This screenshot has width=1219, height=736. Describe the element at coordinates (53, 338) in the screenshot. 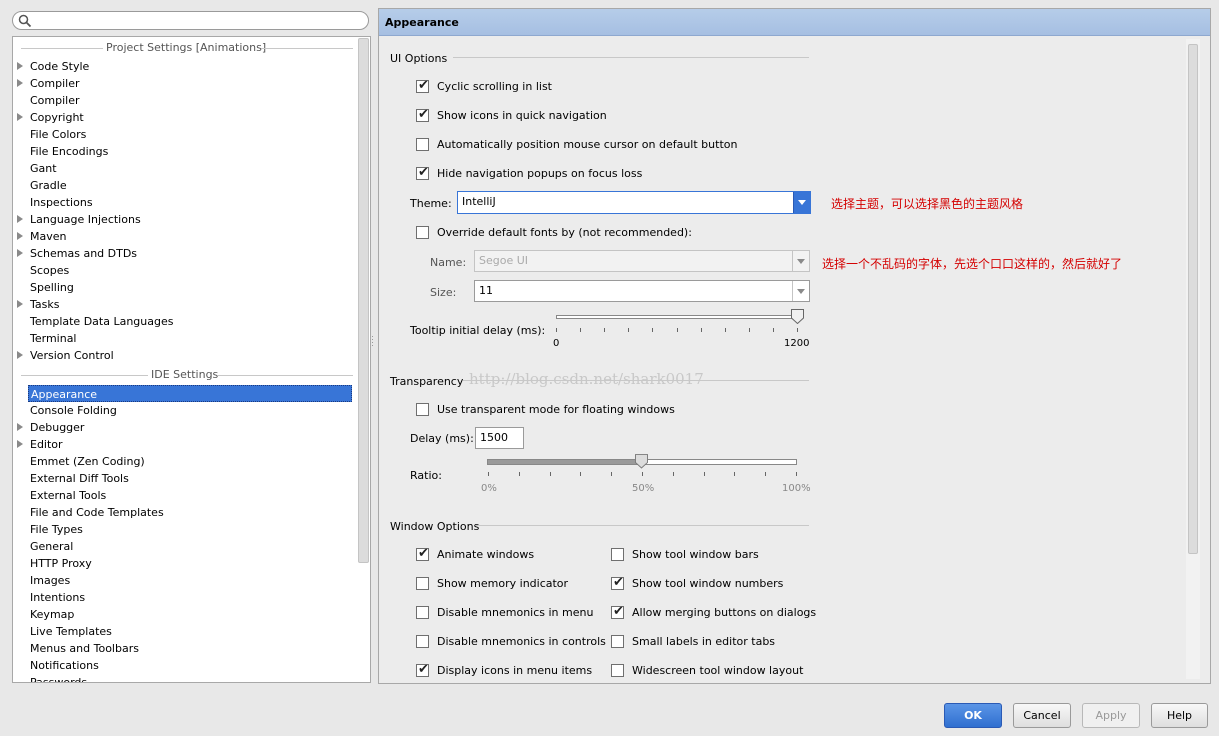

I see `tree-item: Terminal` at that location.